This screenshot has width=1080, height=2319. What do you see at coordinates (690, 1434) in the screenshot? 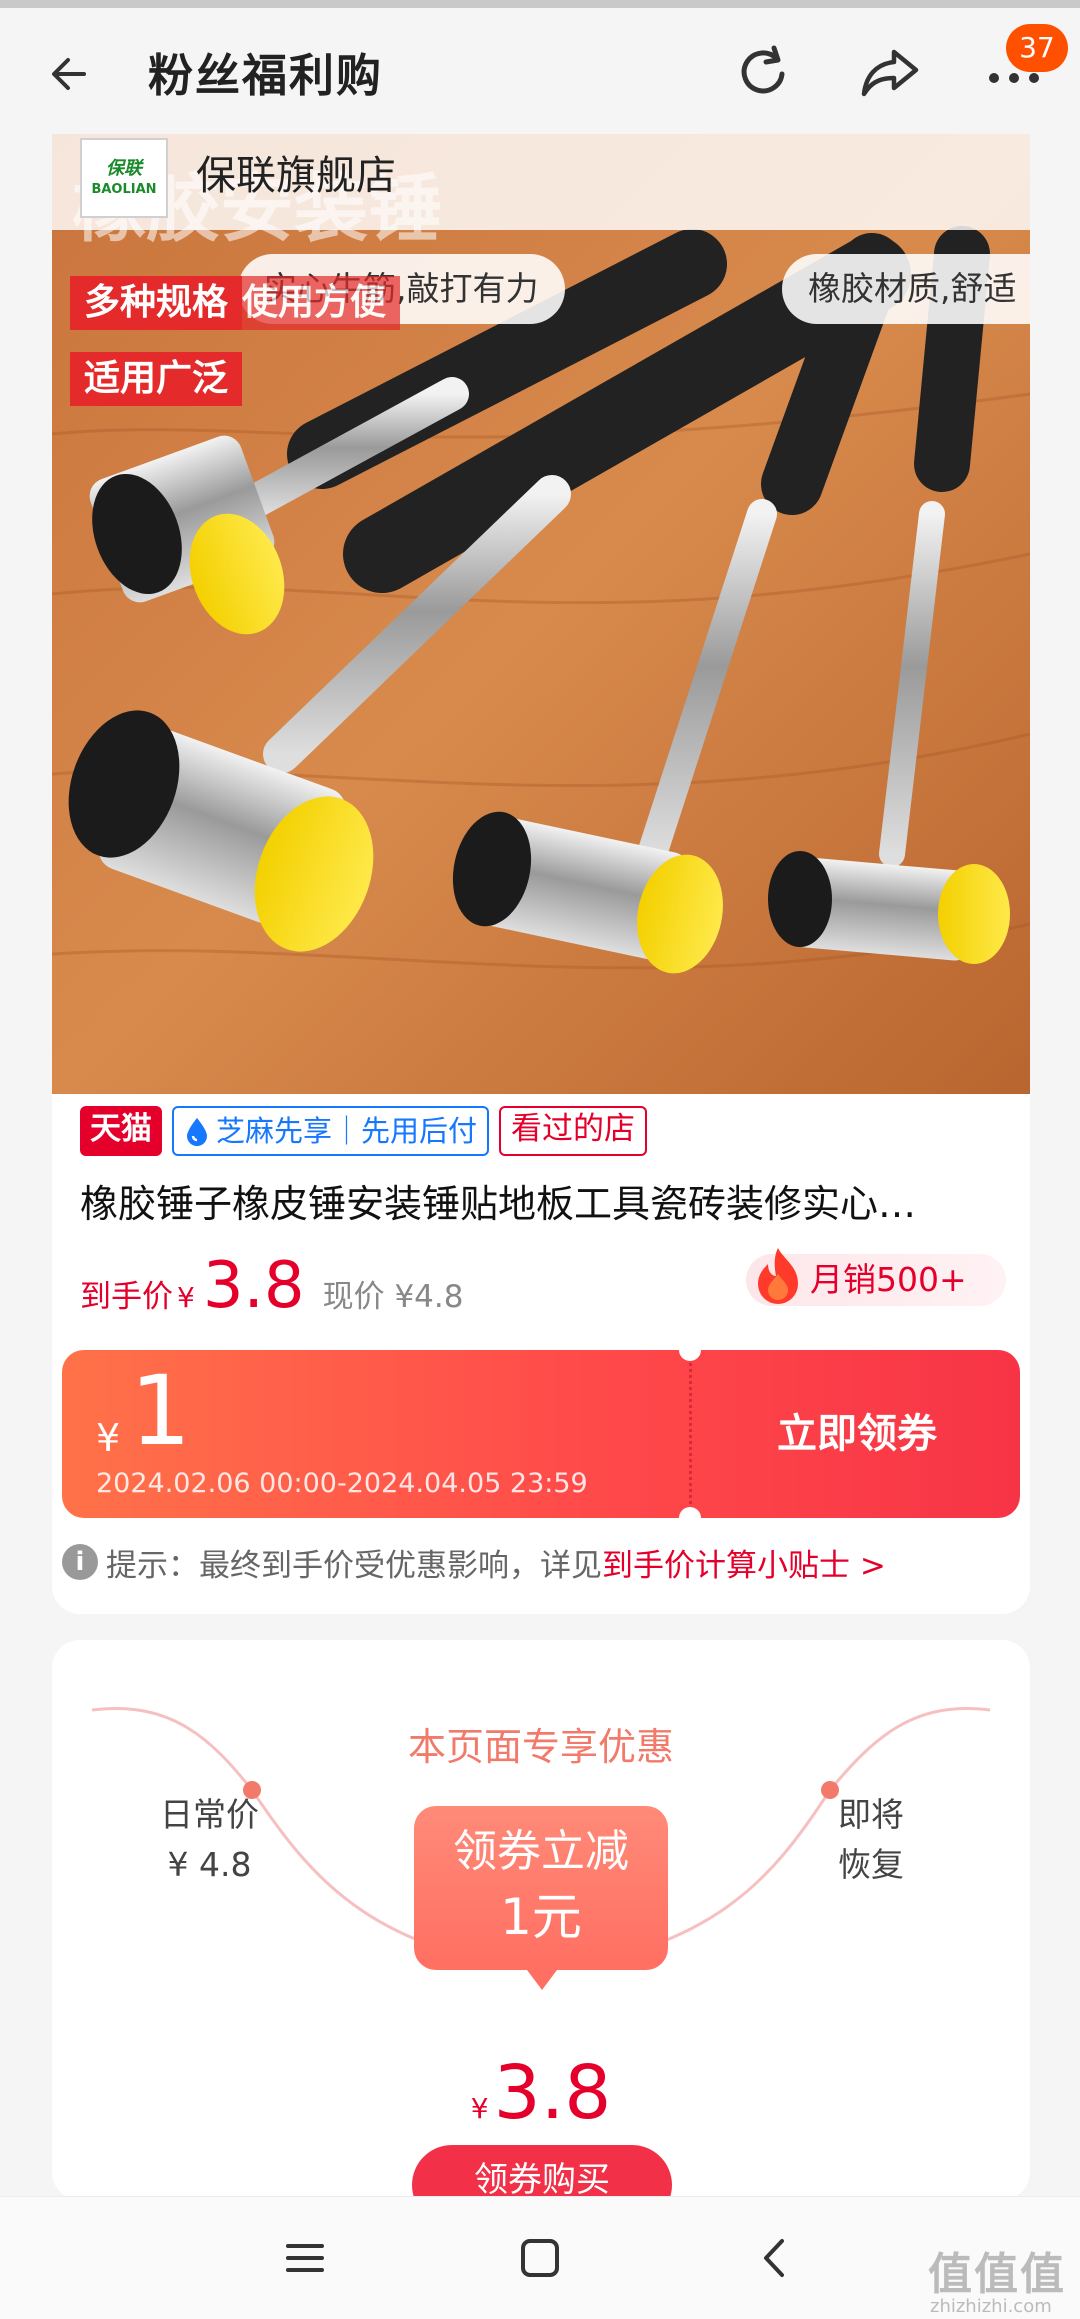
I see `coupon-divider` at bounding box center [690, 1434].